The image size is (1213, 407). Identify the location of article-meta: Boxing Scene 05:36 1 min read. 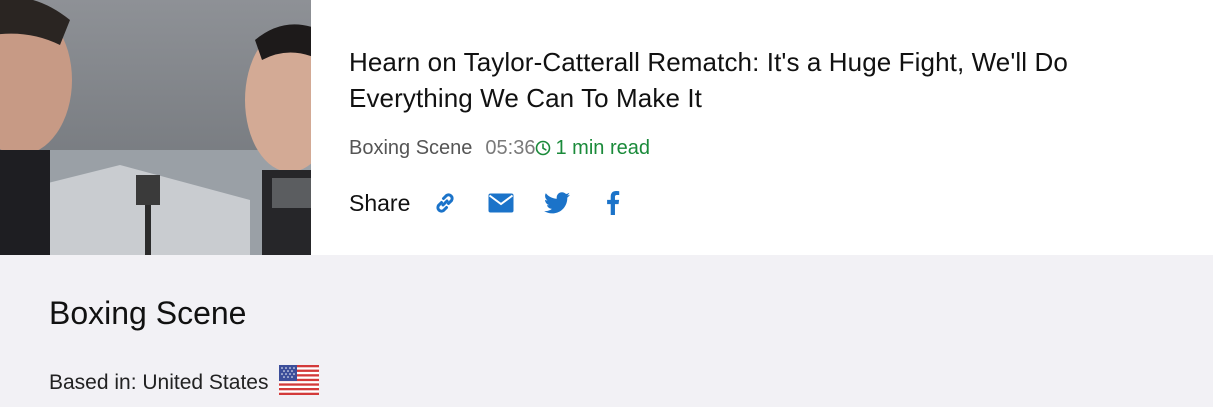
(769, 148).